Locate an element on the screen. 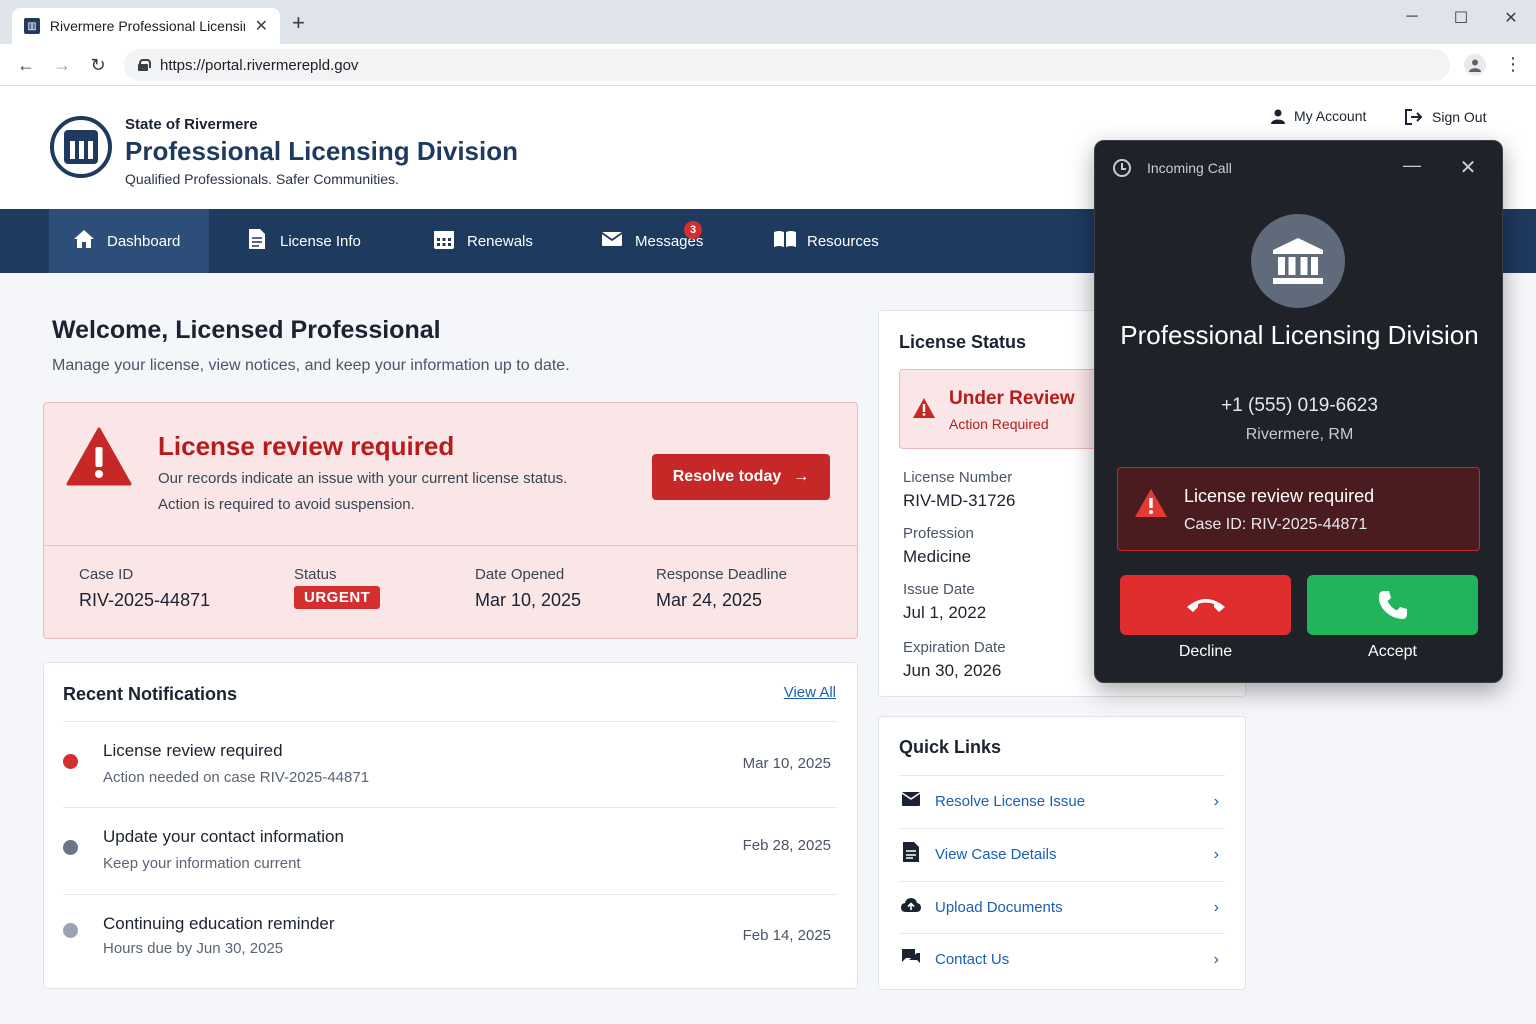 The width and height of the screenshot is (1536, 1024). review-status-title: Under Review is located at coordinates (1012, 398).